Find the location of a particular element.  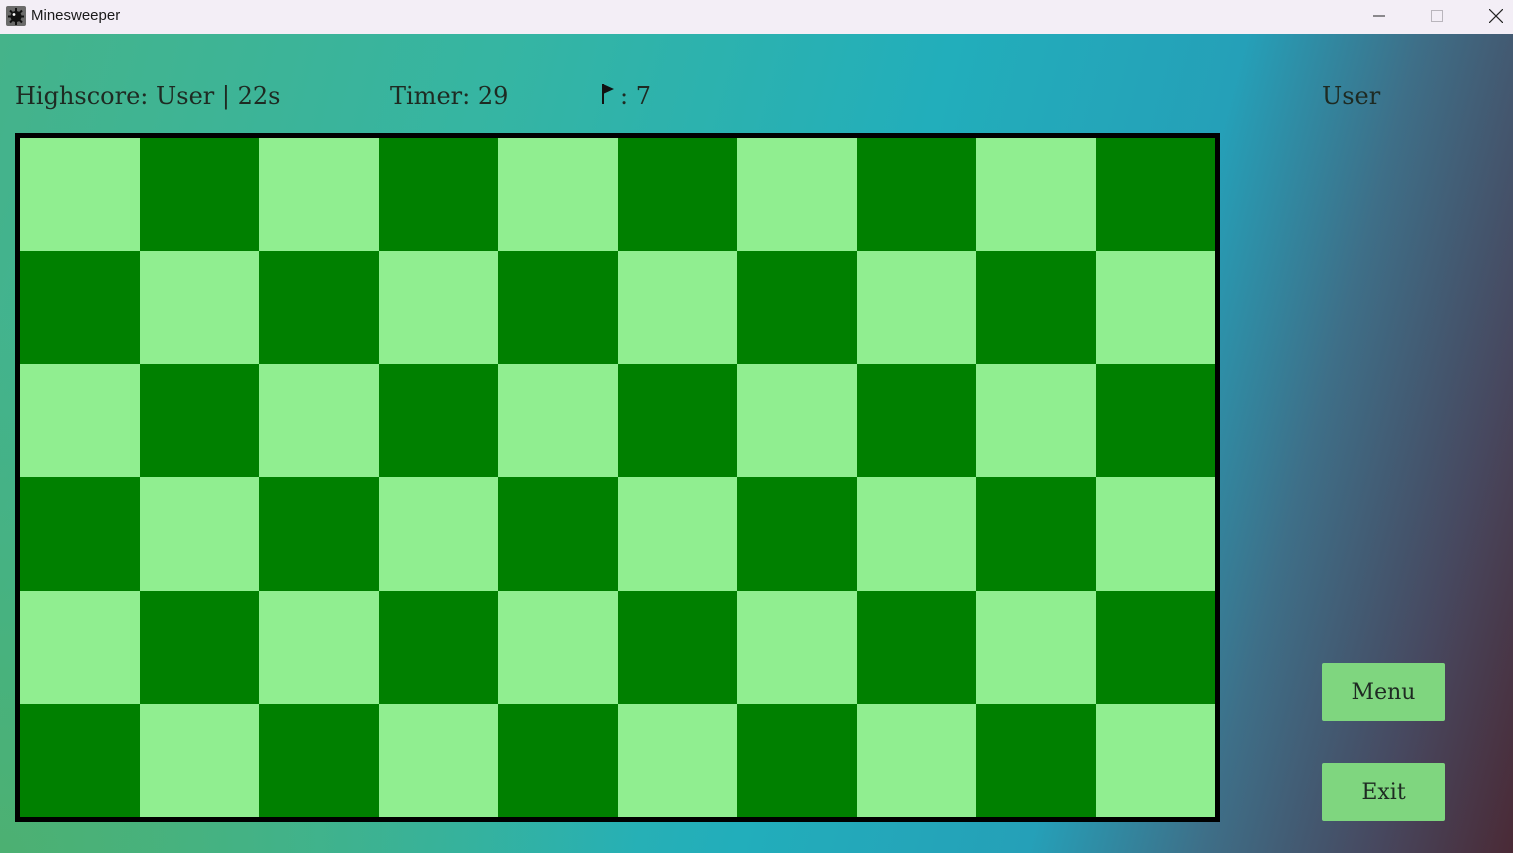

maximize-icon is located at coordinates (1437, 16).